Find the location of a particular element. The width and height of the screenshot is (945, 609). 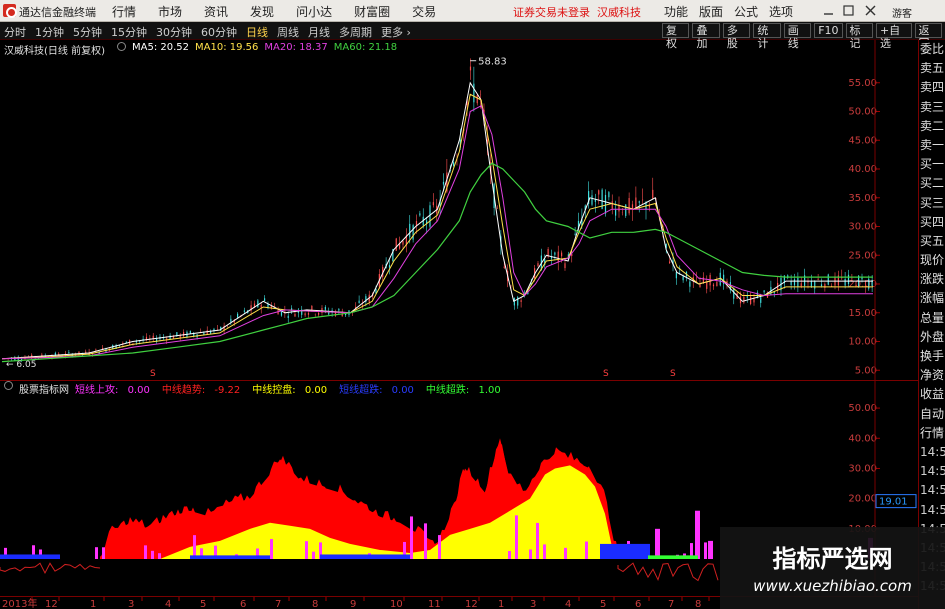

login-notice: 证券交易未登录 汉威科技 is located at coordinates (577, 12).